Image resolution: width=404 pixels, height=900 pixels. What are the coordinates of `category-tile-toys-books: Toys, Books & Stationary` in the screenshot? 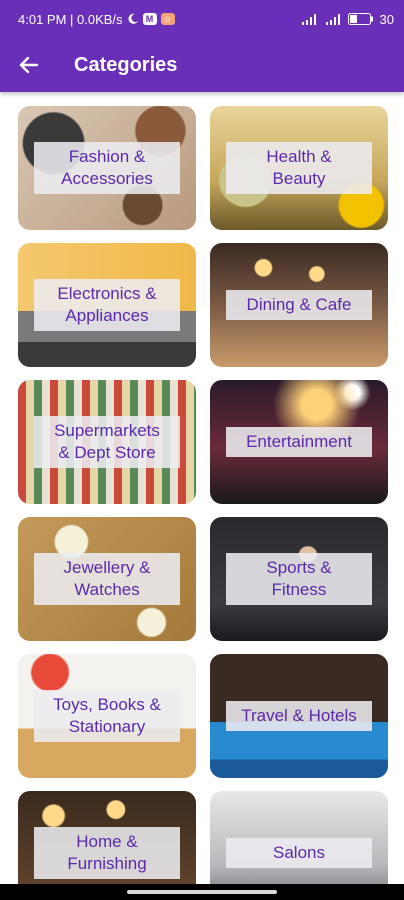 It's located at (107, 716).